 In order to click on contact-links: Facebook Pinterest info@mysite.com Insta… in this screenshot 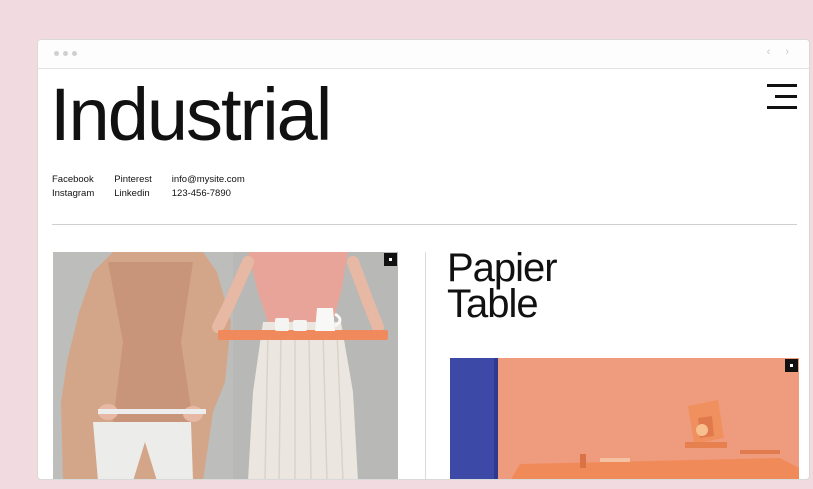, I will do `click(148, 187)`.